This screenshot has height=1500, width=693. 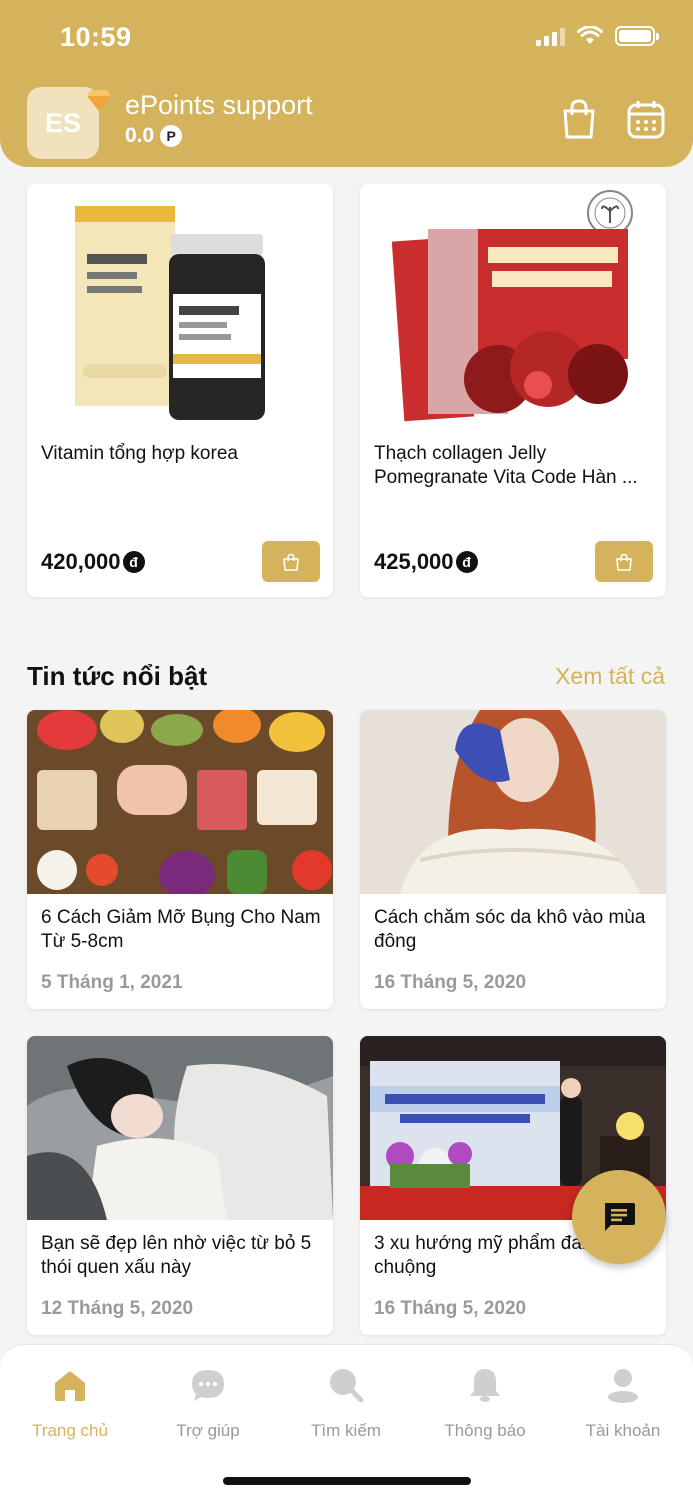 I want to click on product-card: Vitamin tổng hợp korea 420,000 đ, so click(x=180, y=390).